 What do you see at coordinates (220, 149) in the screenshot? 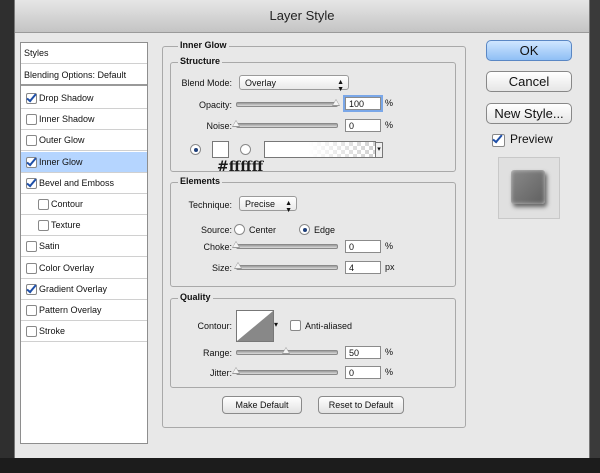
I see `glow-color-swatch` at bounding box center [220, 149].